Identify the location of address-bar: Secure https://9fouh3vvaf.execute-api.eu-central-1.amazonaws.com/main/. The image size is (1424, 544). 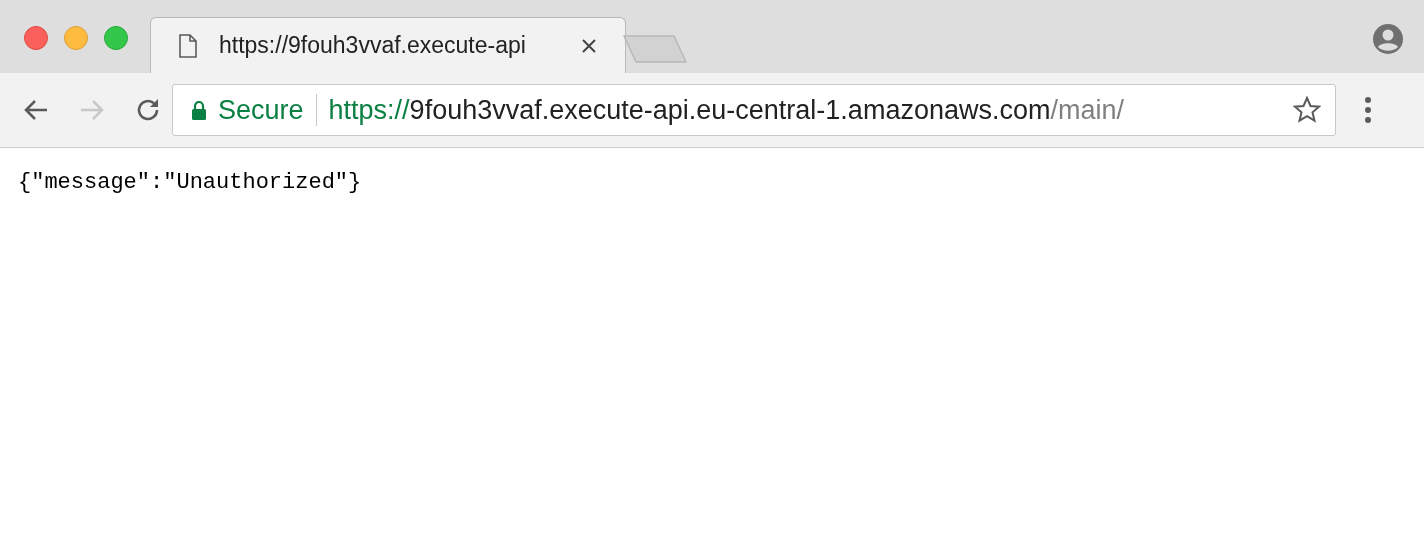
(754, 110).